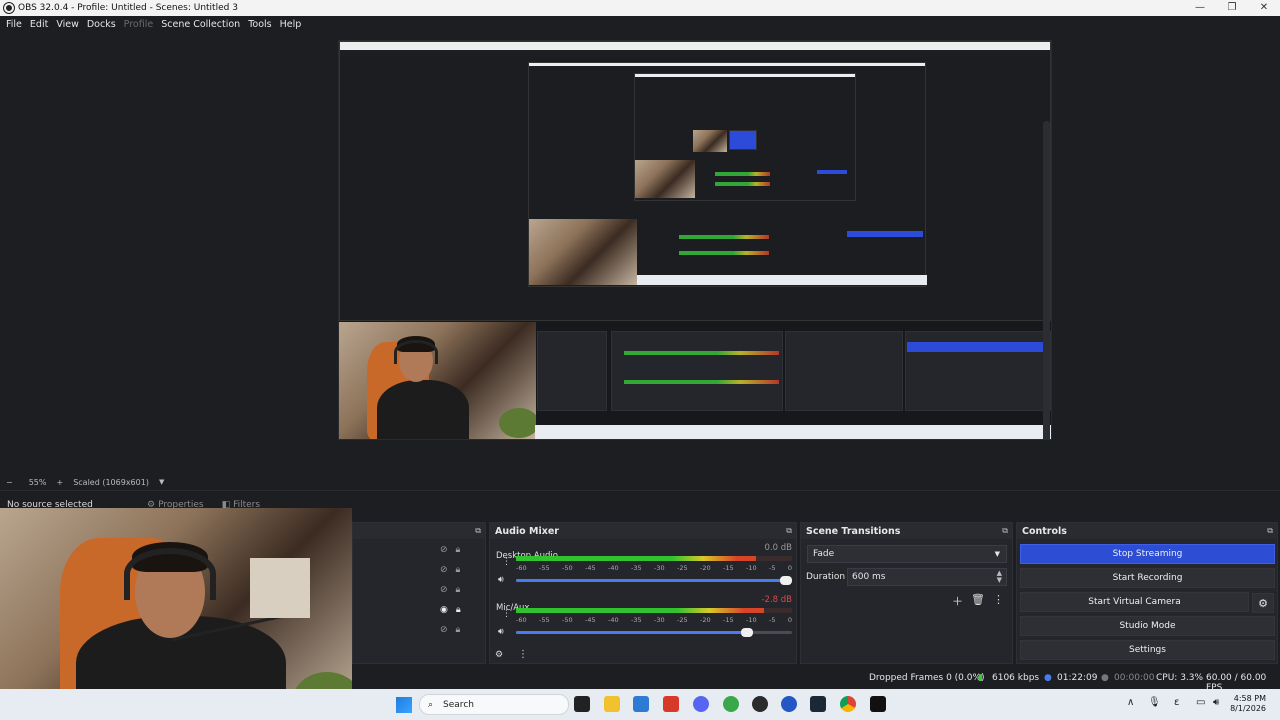  What do you see at coordinates (1147, 626) in the screenshot?
I see `studio-mode-button: Studio Mode` at bounding box center [1147, 626].